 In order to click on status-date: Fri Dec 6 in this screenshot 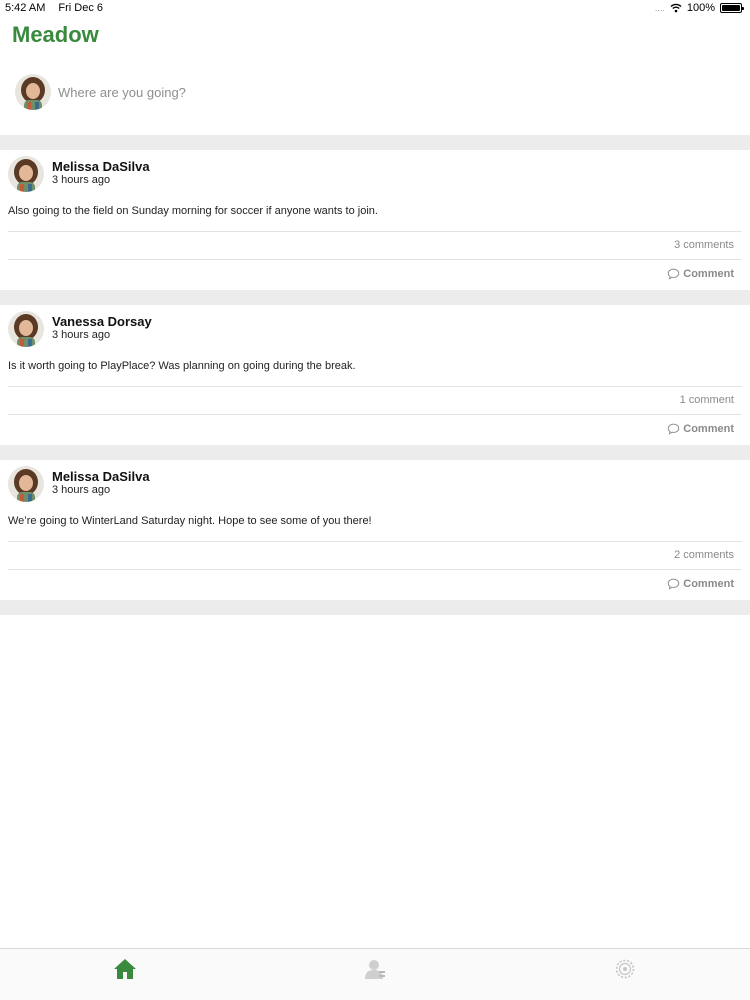, I will do `click(81, 8)`.